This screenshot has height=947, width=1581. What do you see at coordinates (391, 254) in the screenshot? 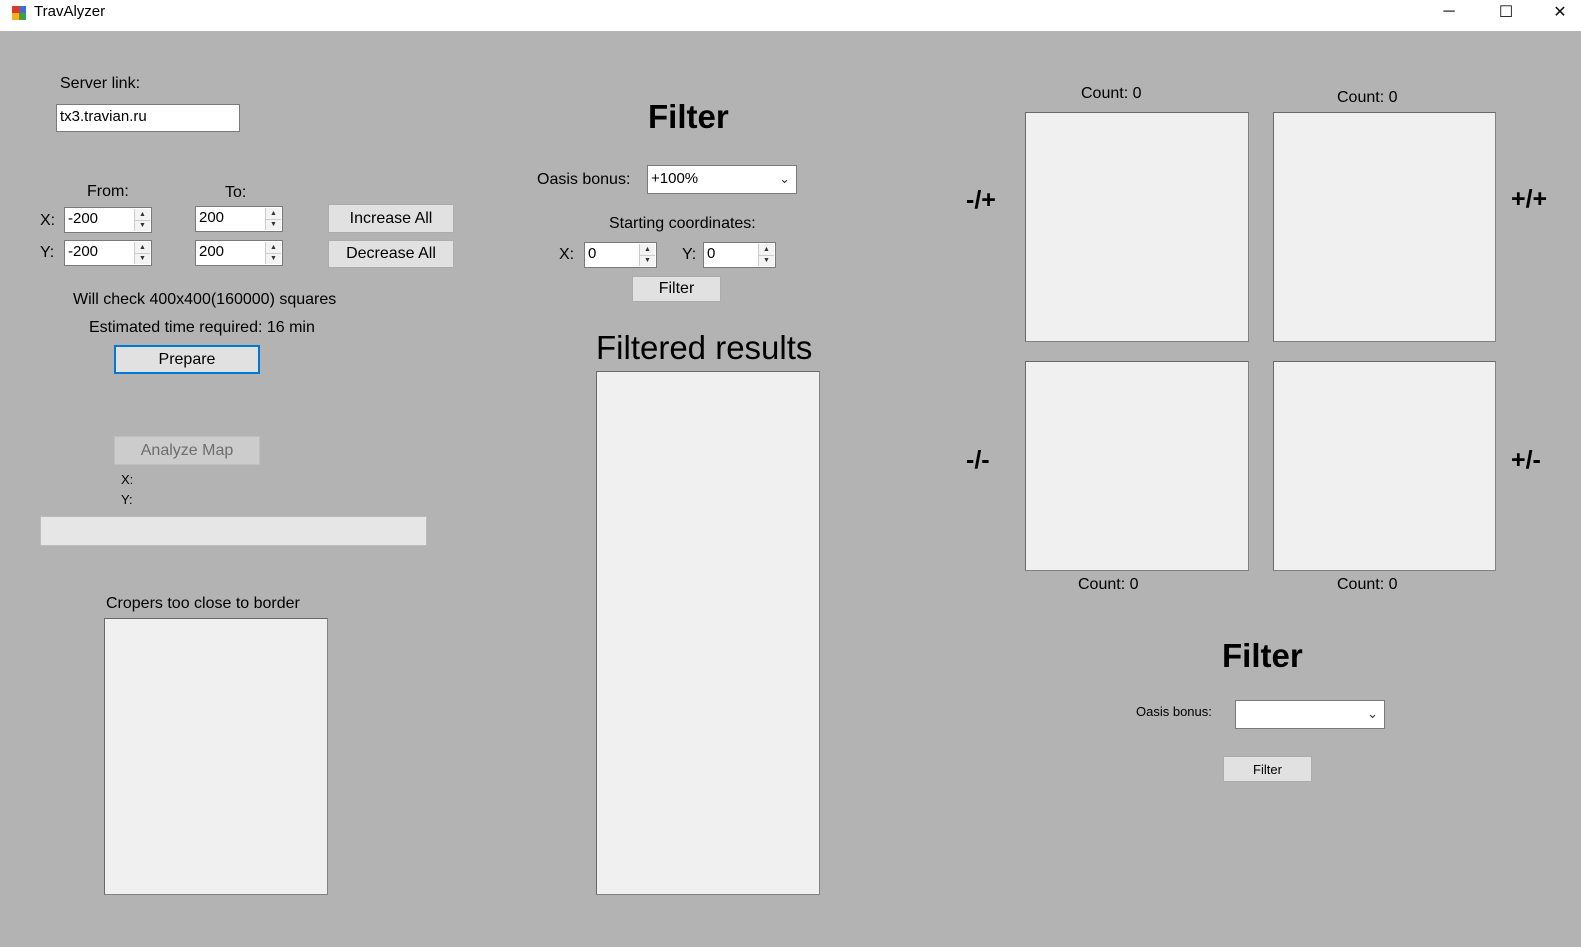
I see `decrease-all-button: Decrease All` at bounding box center [391, 254].